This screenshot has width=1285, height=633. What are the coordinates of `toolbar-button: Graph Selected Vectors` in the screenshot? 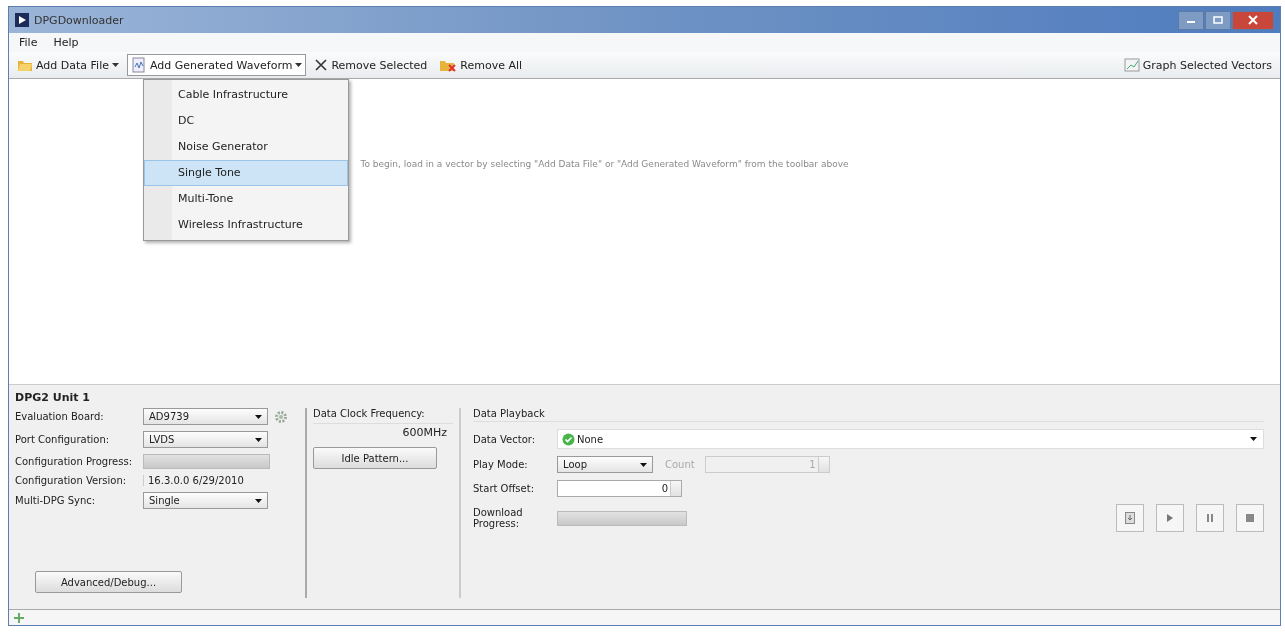 It's located at (1197, 65).